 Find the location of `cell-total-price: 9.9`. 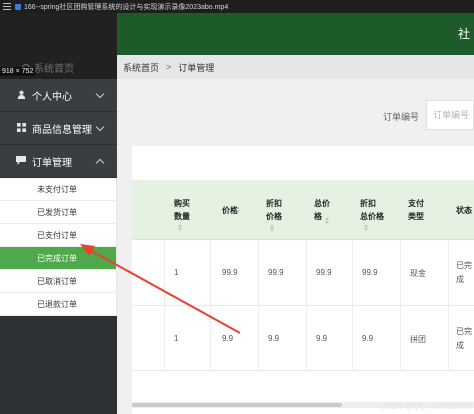

cell-total-price: 9.9 is located at coordinates (322, 338).